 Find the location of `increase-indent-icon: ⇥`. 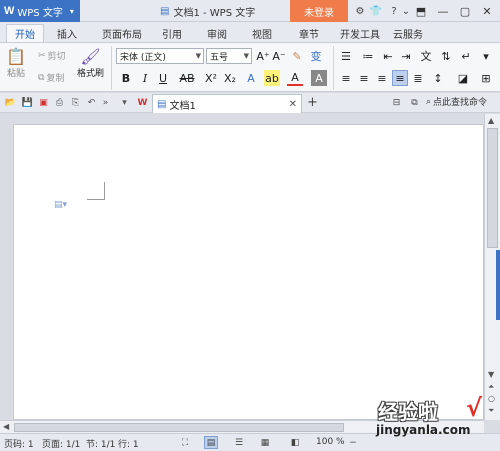

increase-indent-icon: ⇥ is located at coordinates (406, 56).